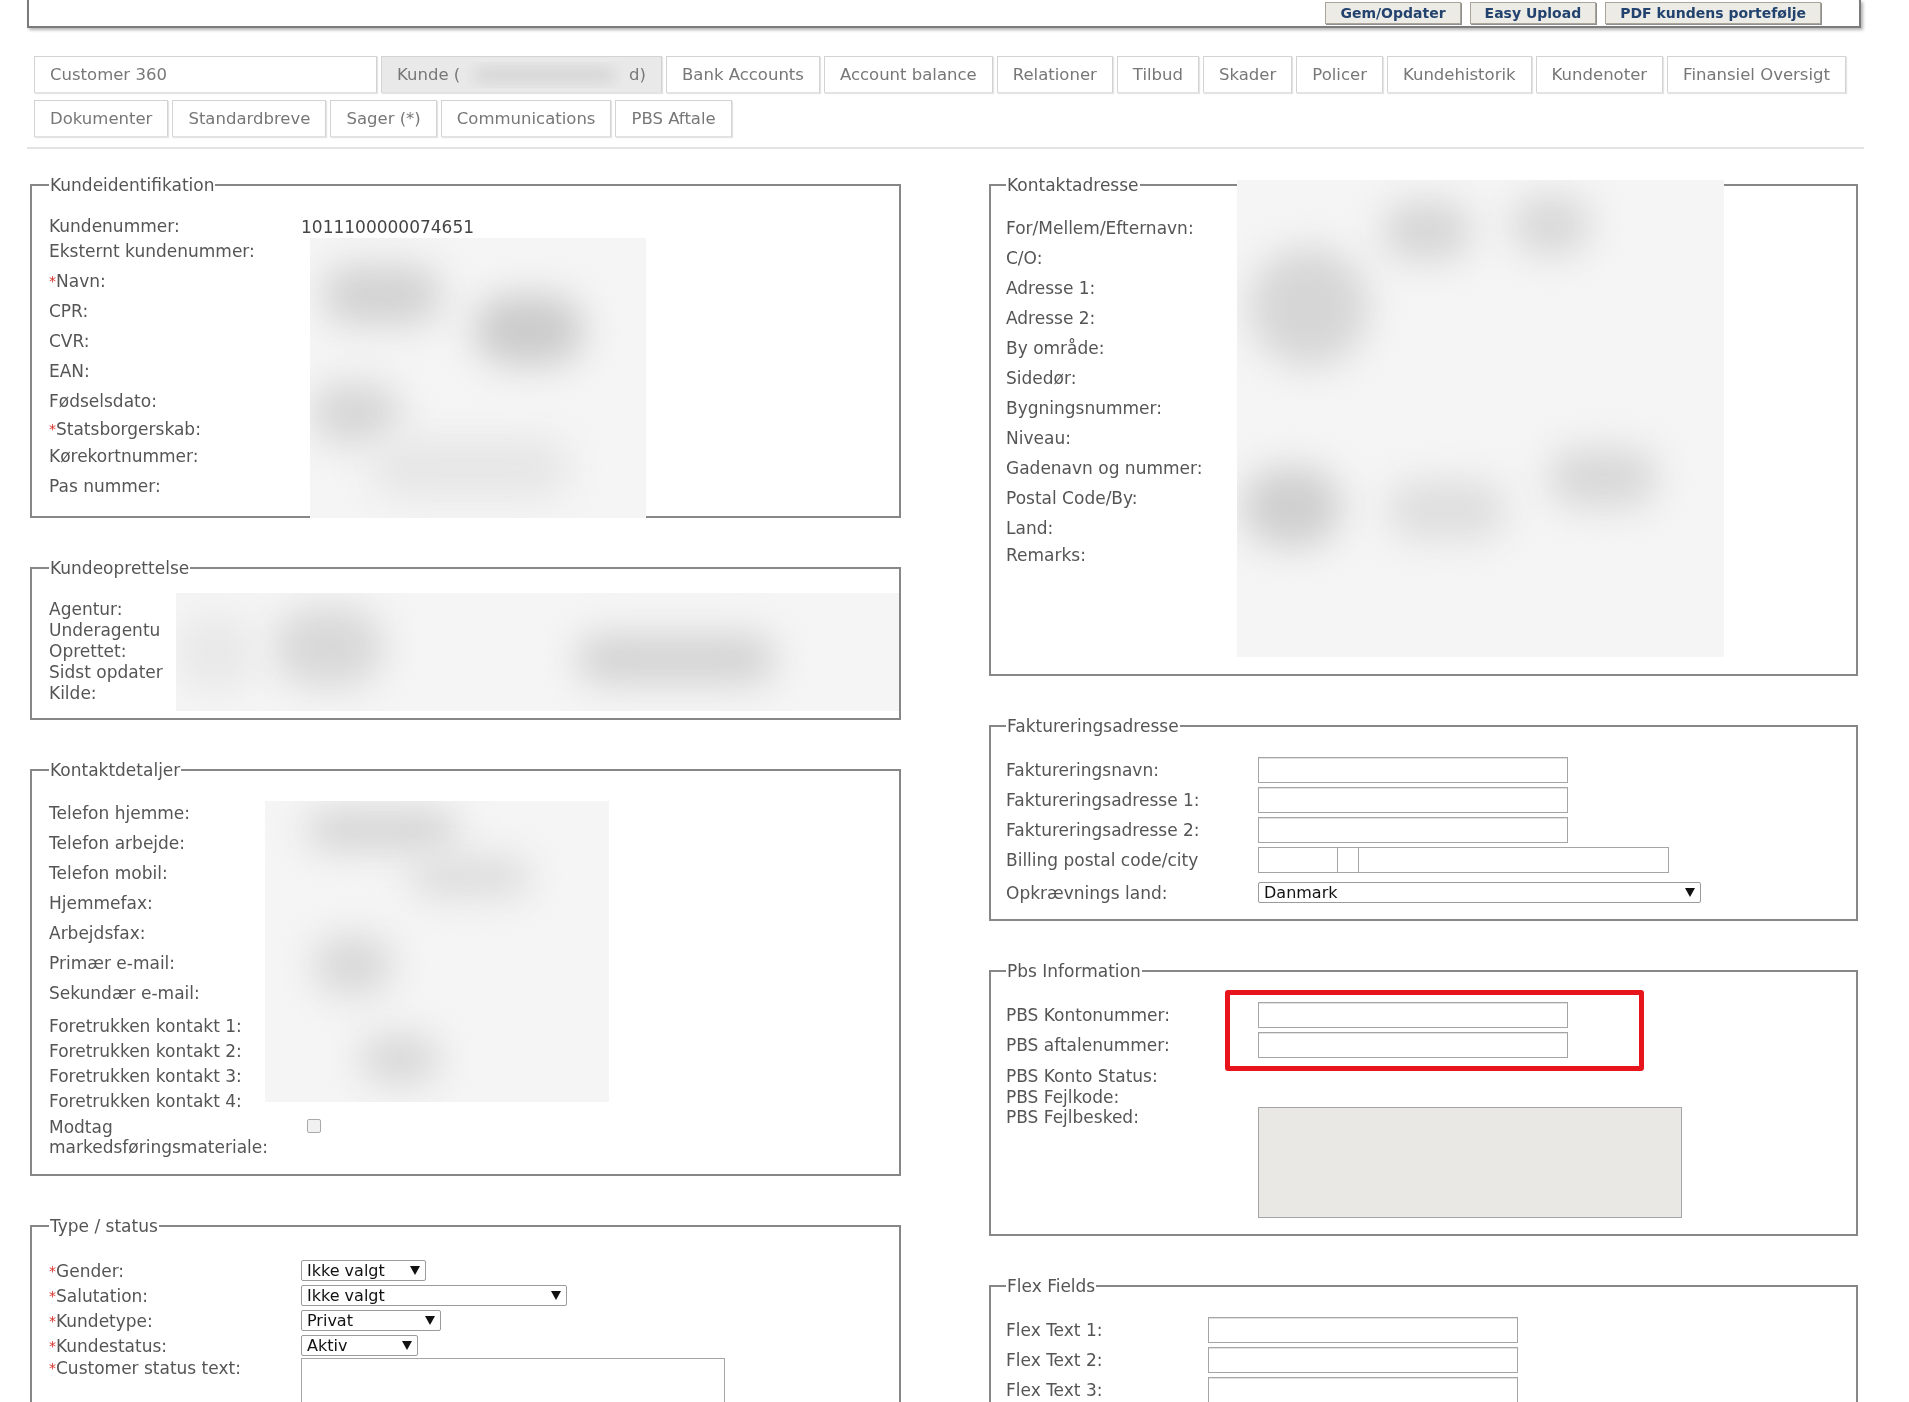  I want to click on field-label: Faktureringsadresse 2:, so click(1103, 830).